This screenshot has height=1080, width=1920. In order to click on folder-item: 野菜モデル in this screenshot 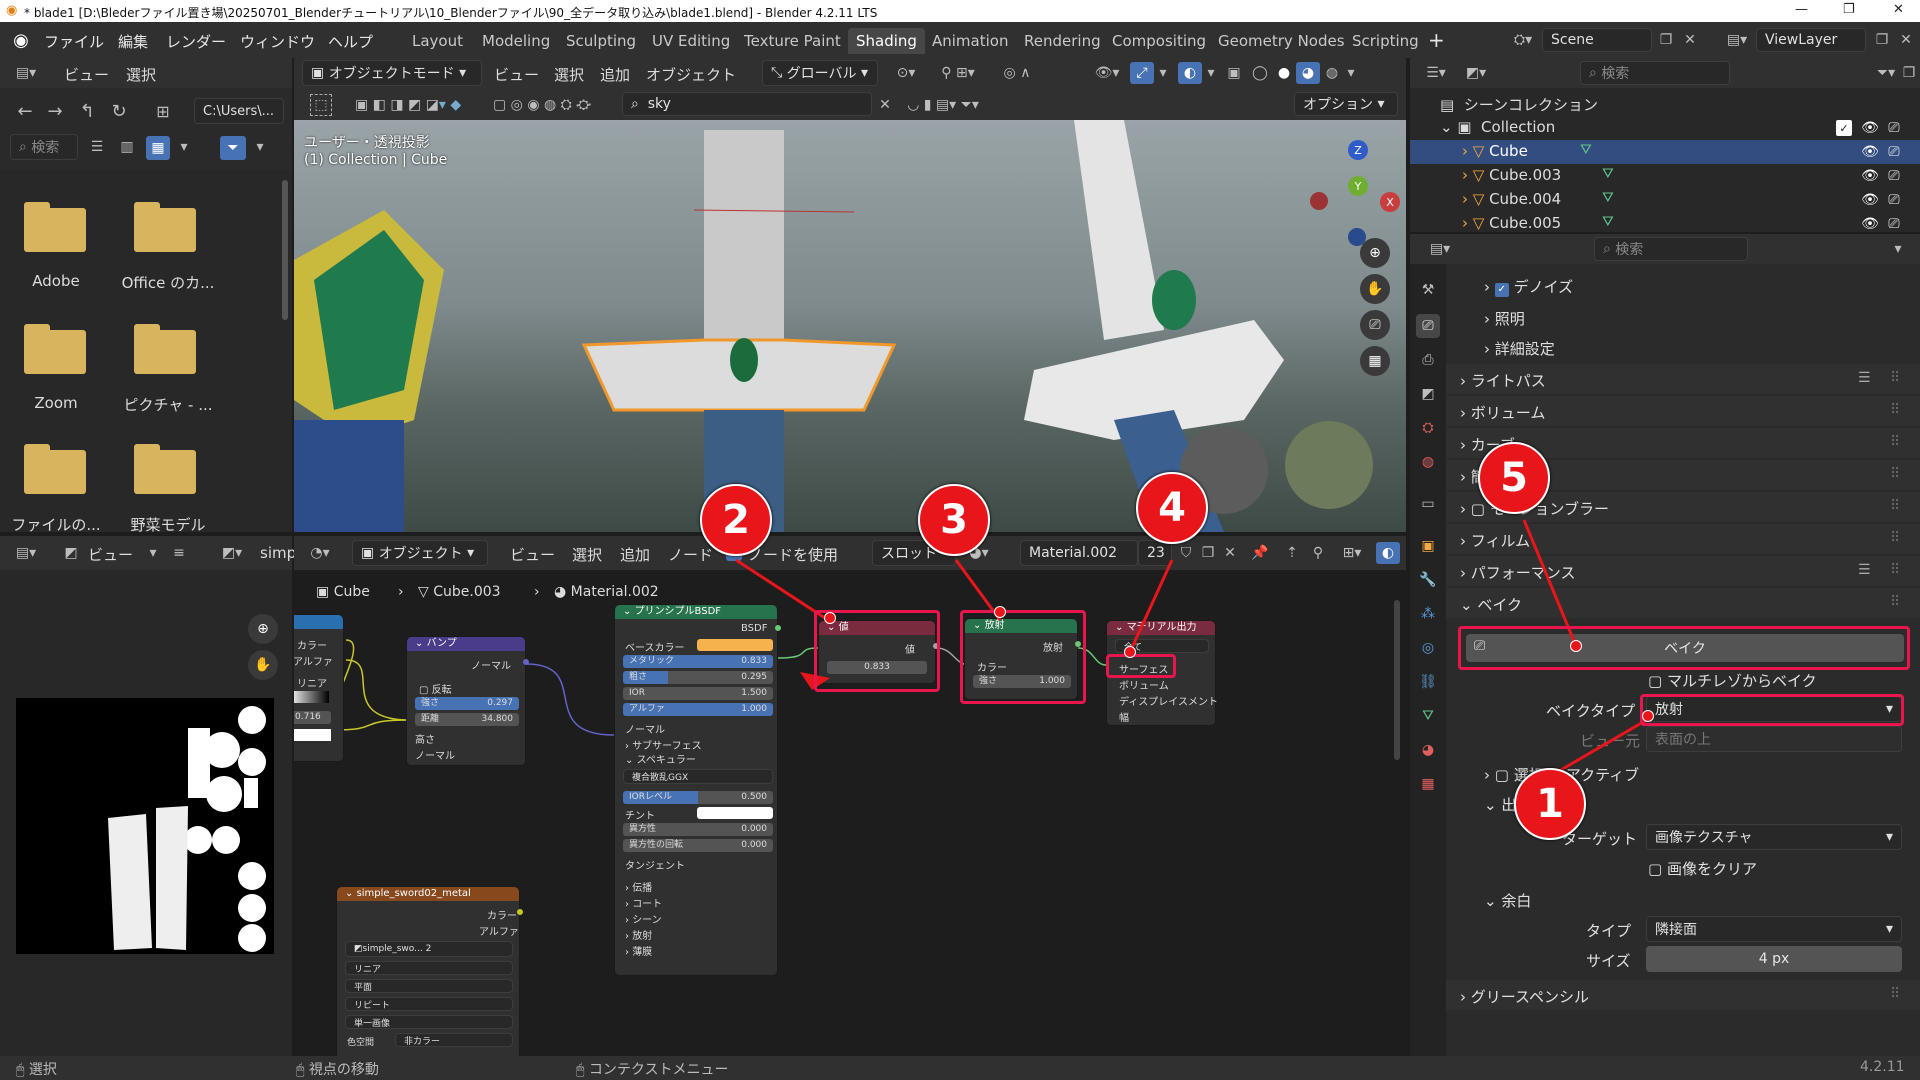, I will do `click(168, 488)`.